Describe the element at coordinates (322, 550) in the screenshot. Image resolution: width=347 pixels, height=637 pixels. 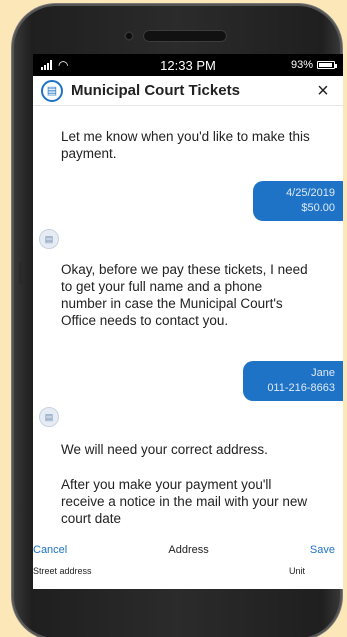
I see `save-button: Save` at that location.